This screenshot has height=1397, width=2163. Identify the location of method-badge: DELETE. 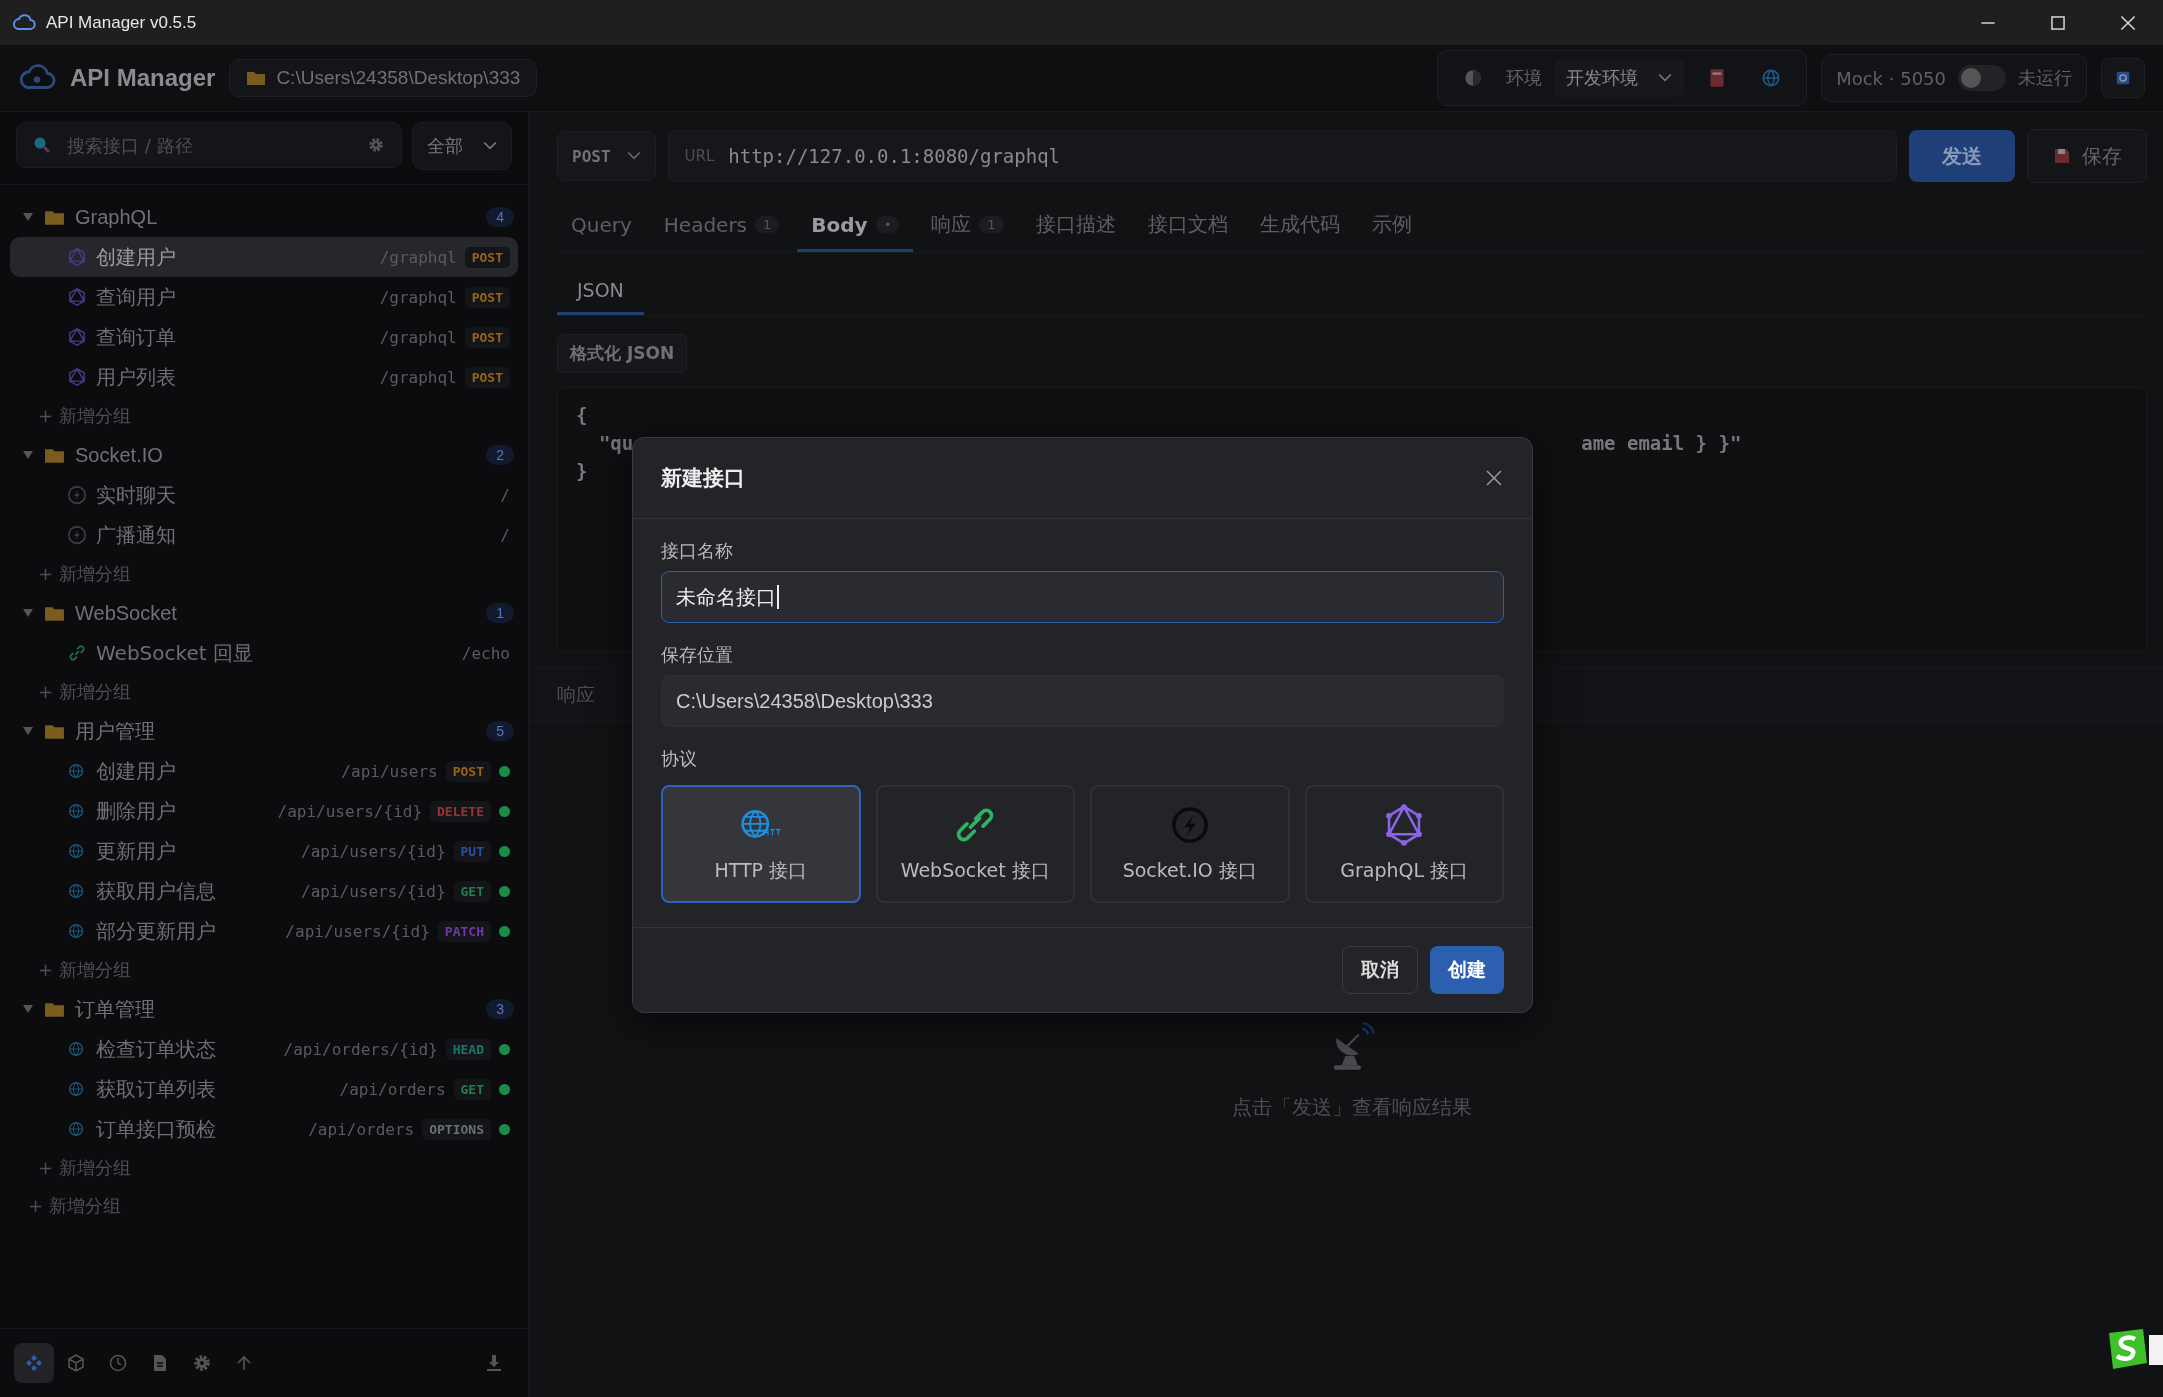
(460, 811).